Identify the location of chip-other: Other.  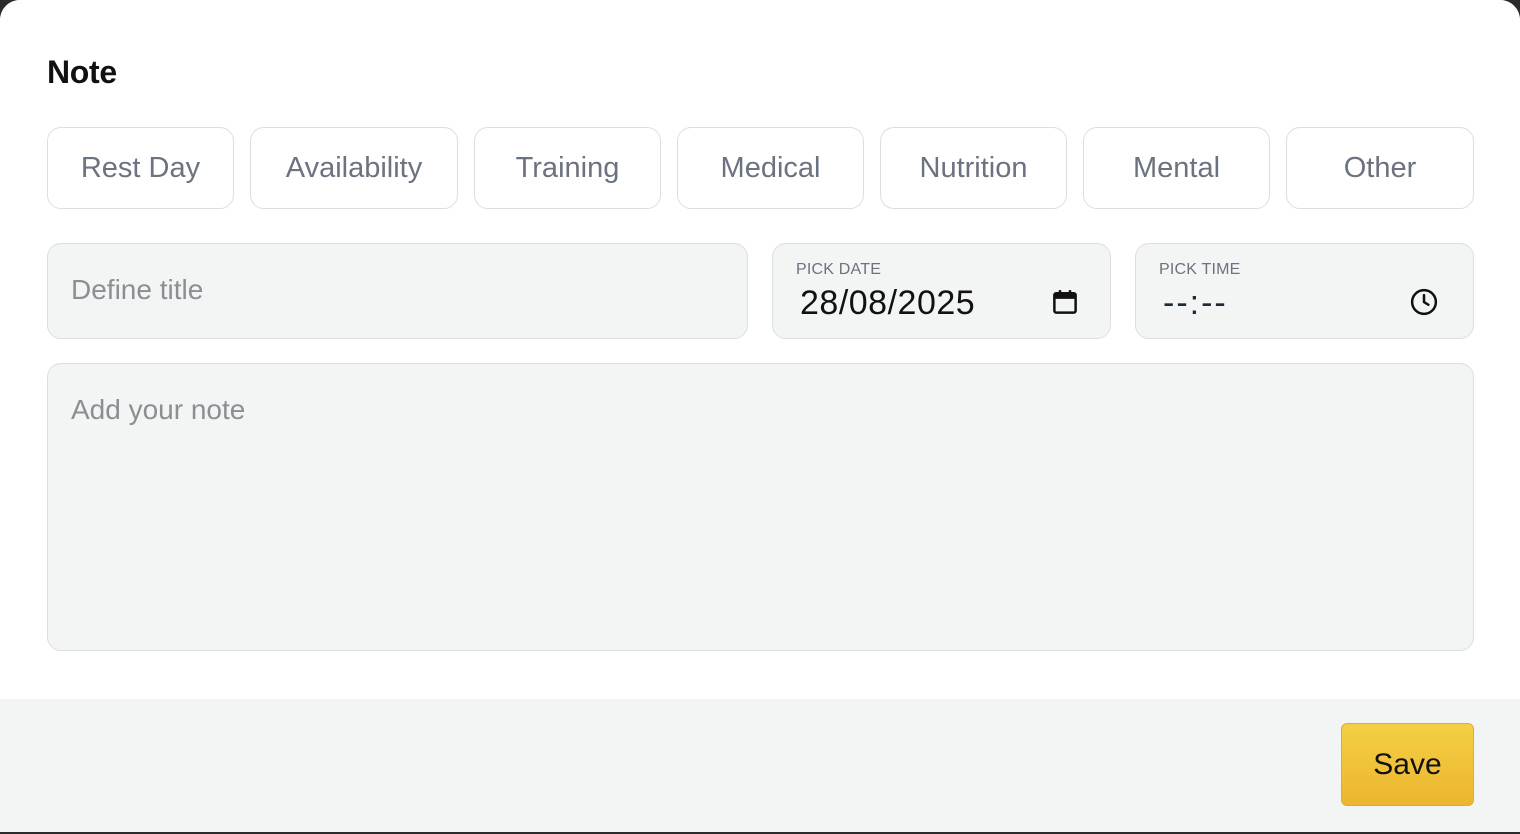
(1380, 168).